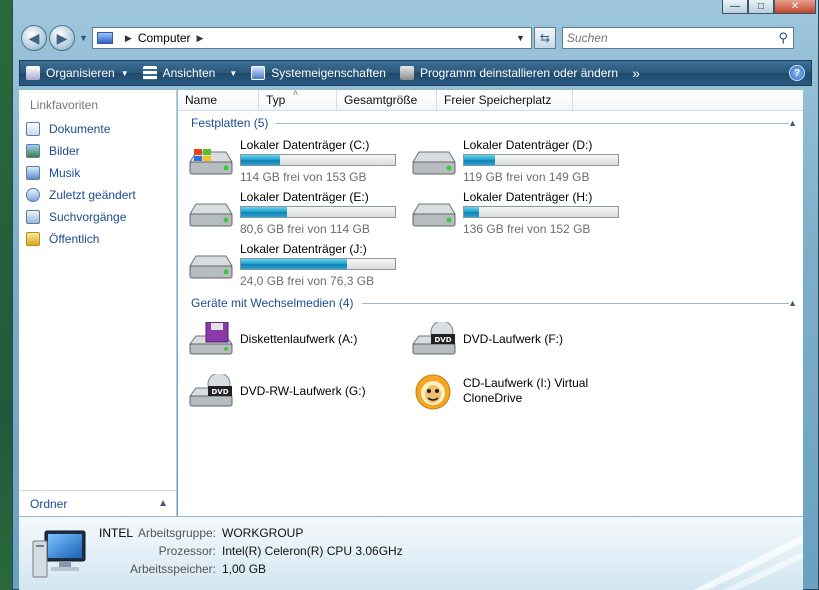 Image resolution: width=819 pixels, height=590 pixels. I want to click on sidebar-item-public: Öffentlich, so click(97, 239).